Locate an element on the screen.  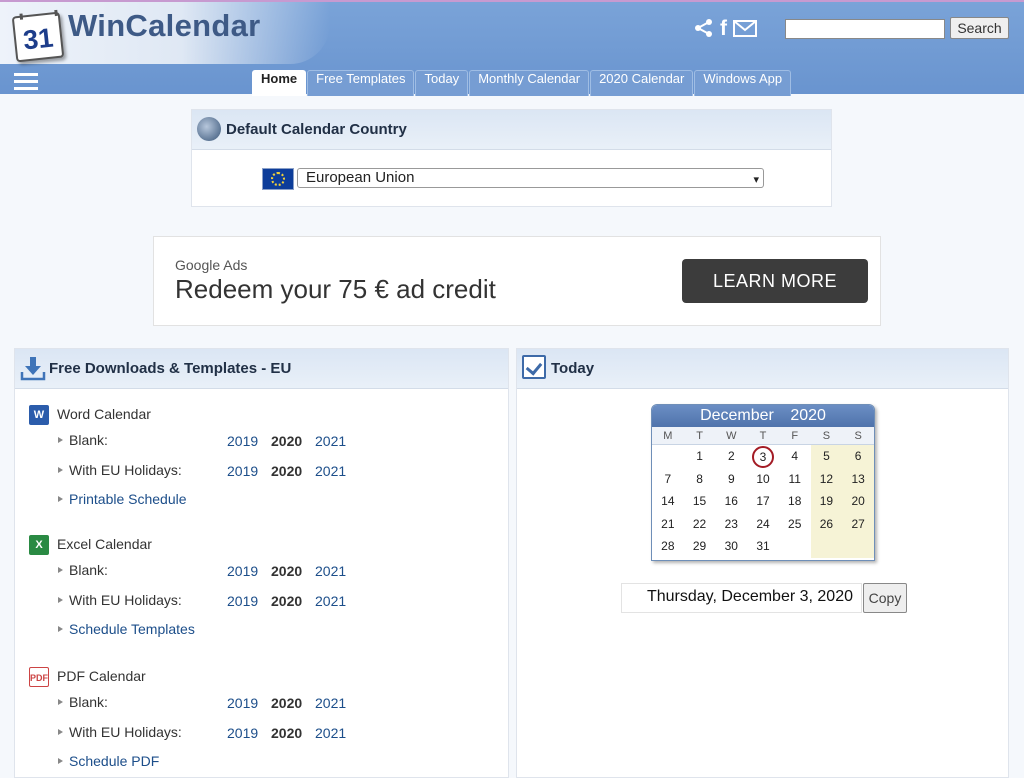
calendar-day: 10 is located at coordinates (763, 479).